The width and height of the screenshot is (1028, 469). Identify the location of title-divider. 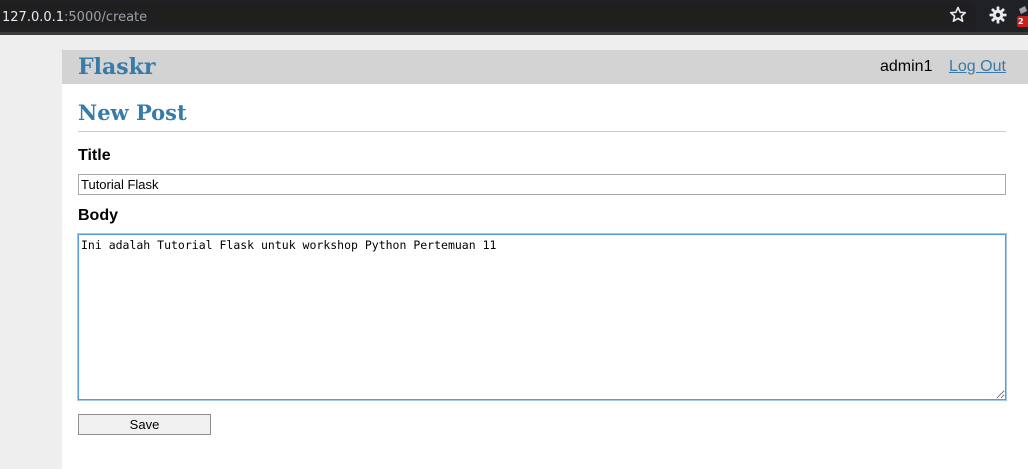
(542, 131).